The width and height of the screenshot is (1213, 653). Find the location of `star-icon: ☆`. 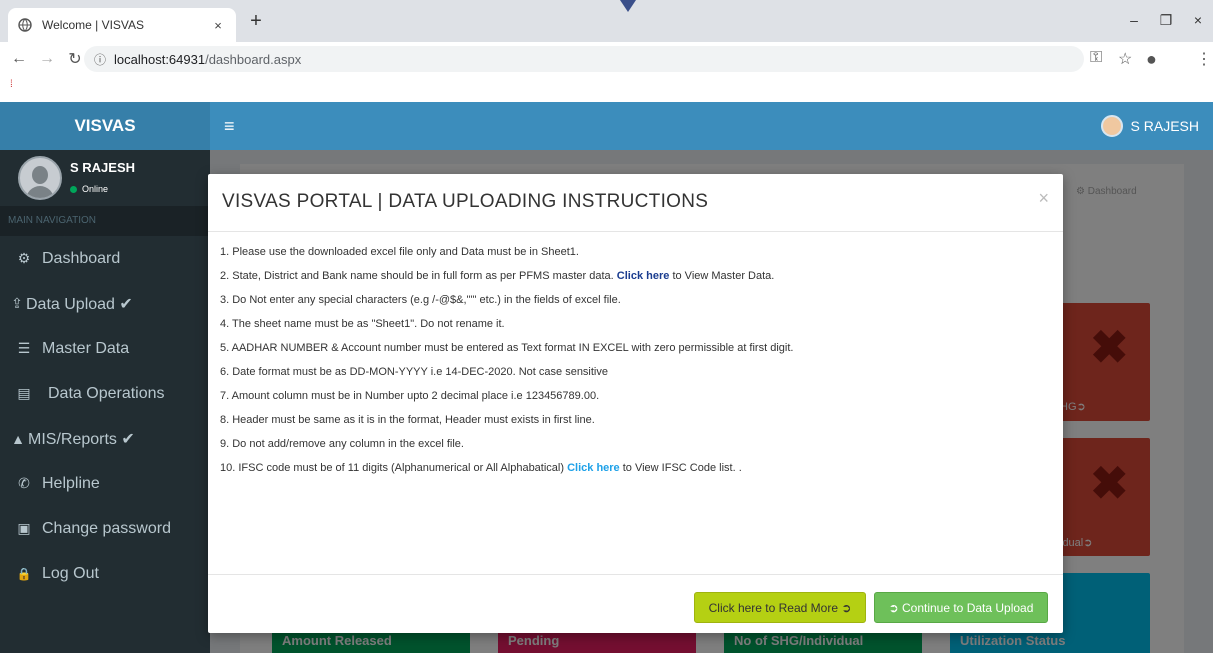

star-icon: ☆ is located at coordinates (1125, 59).